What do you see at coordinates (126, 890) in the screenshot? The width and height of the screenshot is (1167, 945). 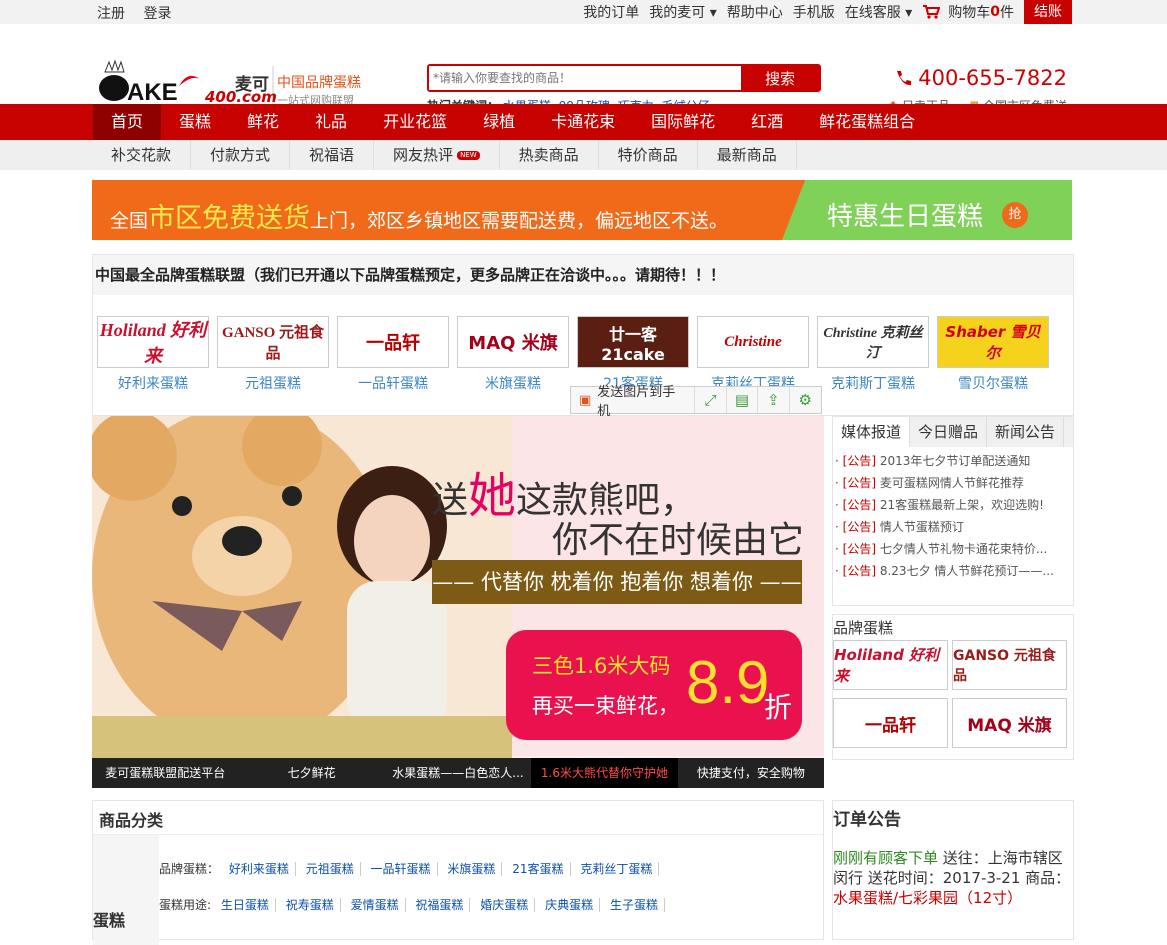 I see `category-side: 蛋糕` at bounding box center [126, 890].